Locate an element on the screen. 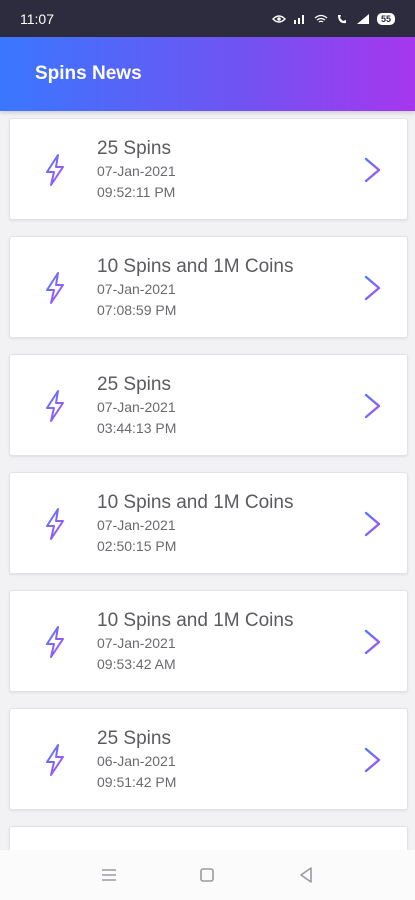 The width and height of the screenshot is (415, 900). news-card: 25 Spins 07-Jan-2021 03:44:13 PM is located at coordinates (208, 405).